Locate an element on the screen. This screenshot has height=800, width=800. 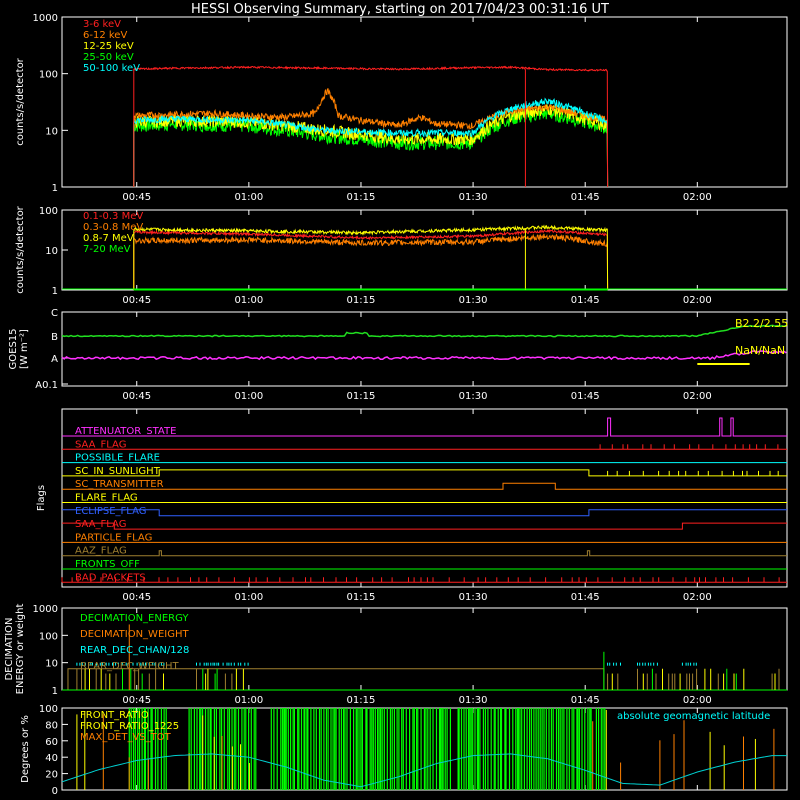
y-axis-label: GOES15 is located at coordinates (13, 348).